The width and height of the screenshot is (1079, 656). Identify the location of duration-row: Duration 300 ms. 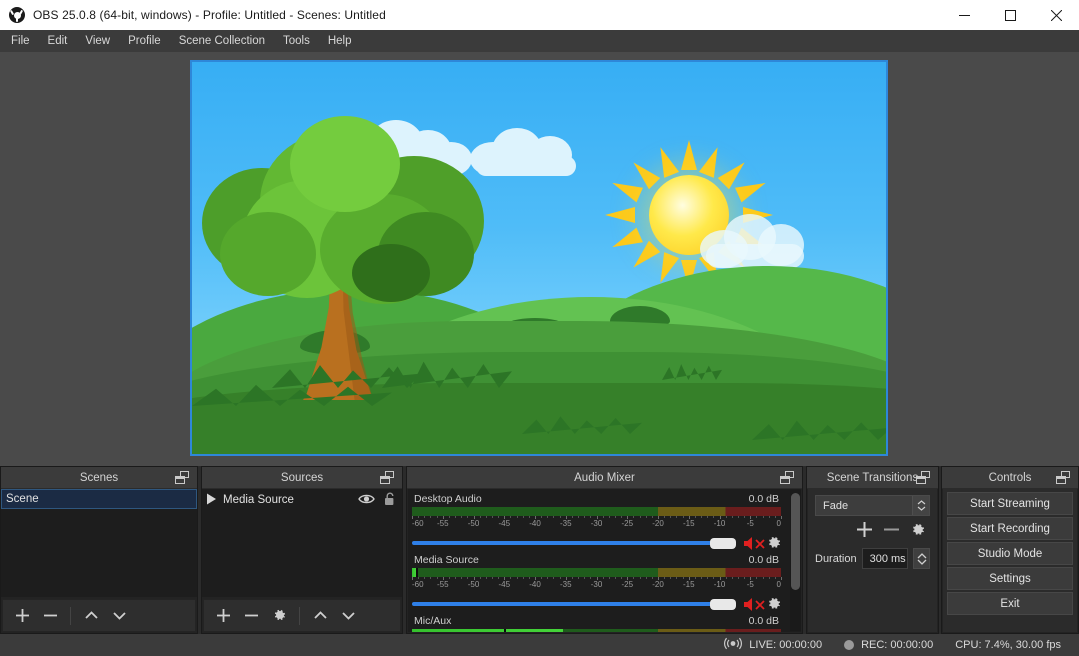
(872, 558).